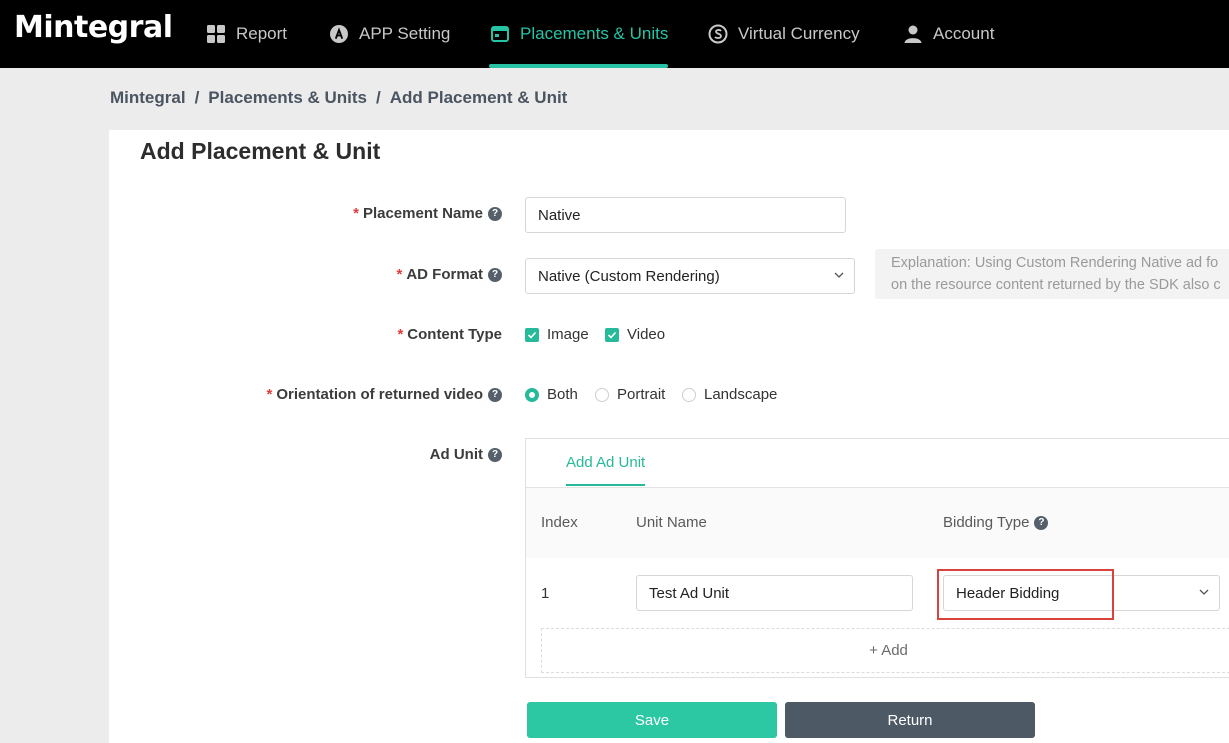  I want to click on placement-name-label: * Placement Name ?, so click(427, 213).